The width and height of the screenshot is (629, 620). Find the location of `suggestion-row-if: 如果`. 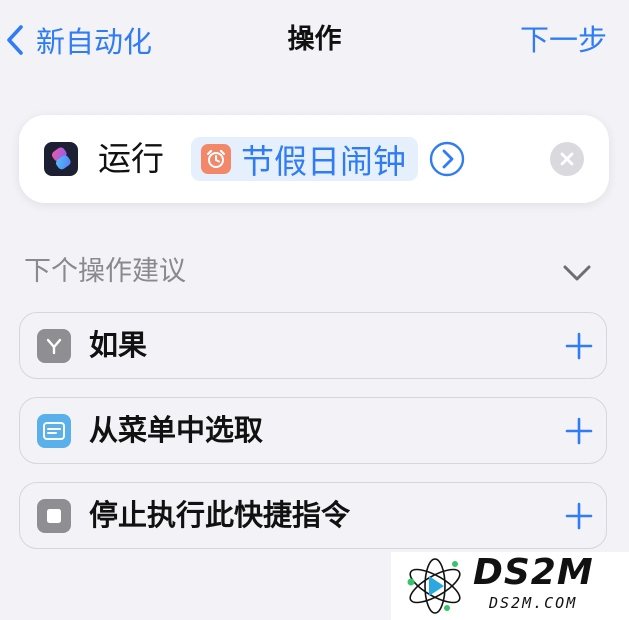

suggestion-row-if: 如果 is located at coordinates (313, 345).